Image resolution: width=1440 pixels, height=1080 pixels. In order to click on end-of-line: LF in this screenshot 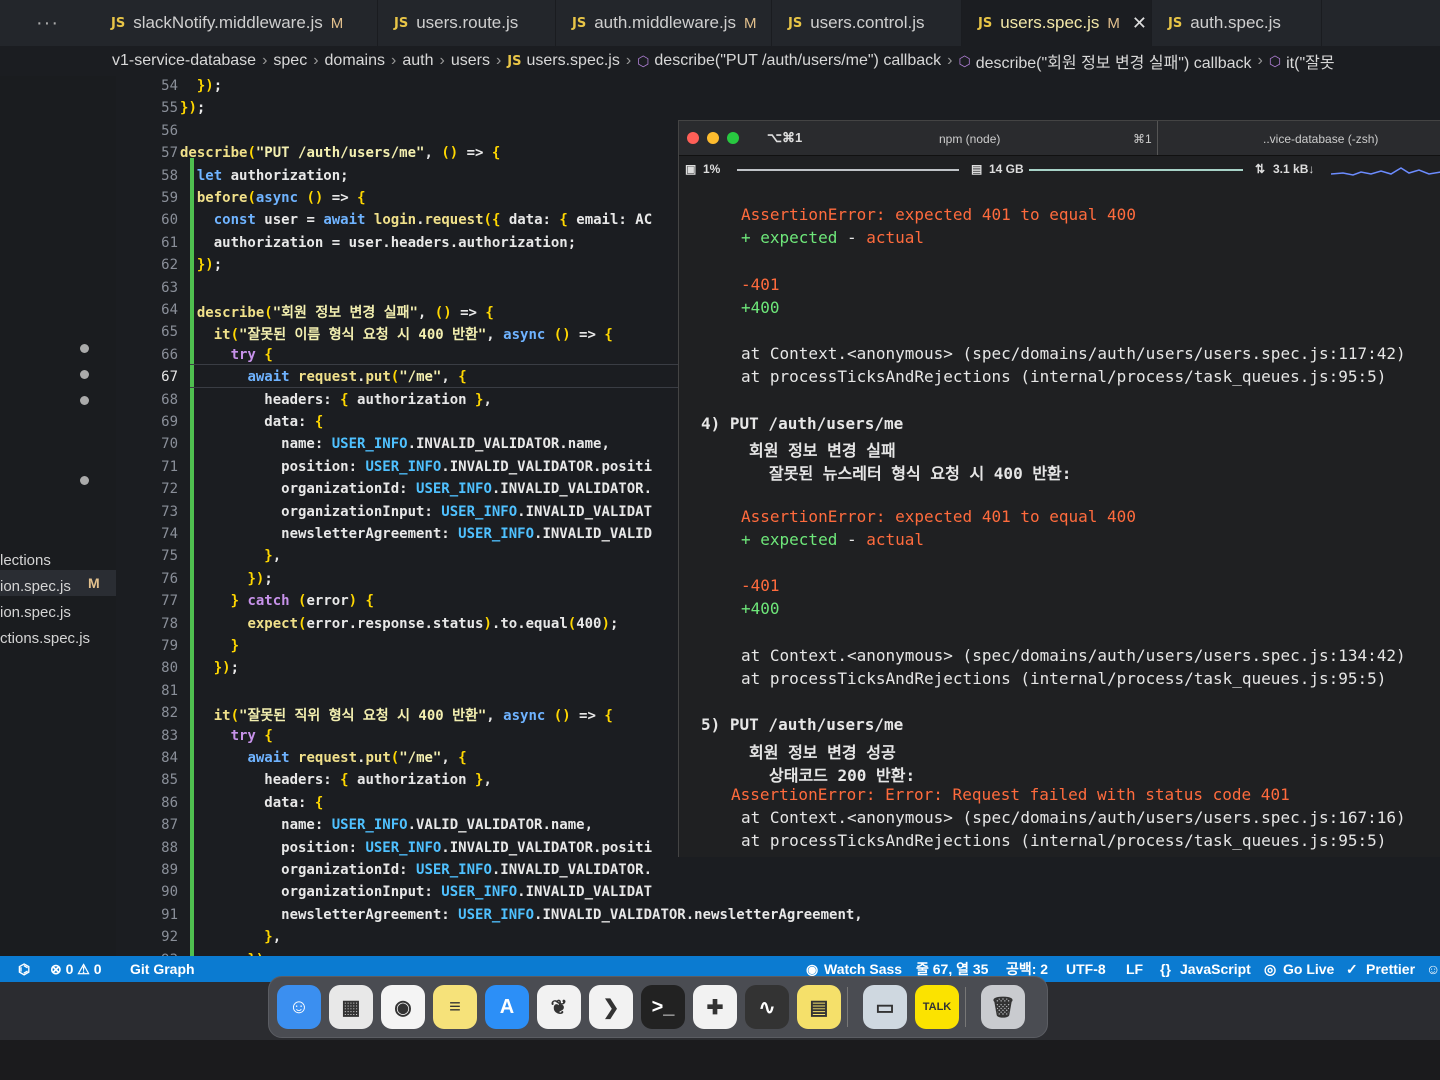, I will do `click(1134, 969)`.